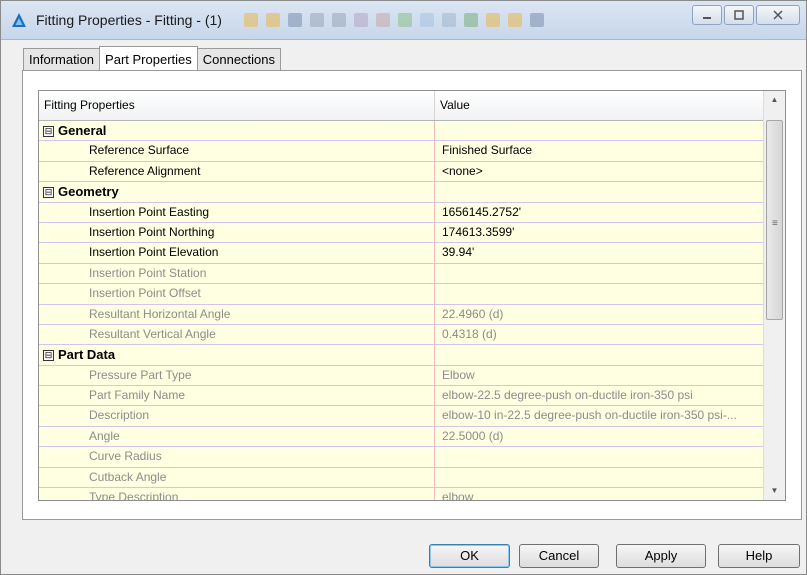 Image resolution: width=807 pixels, height=575 pixels. I want to click on category-label: General, so click(82, 130).